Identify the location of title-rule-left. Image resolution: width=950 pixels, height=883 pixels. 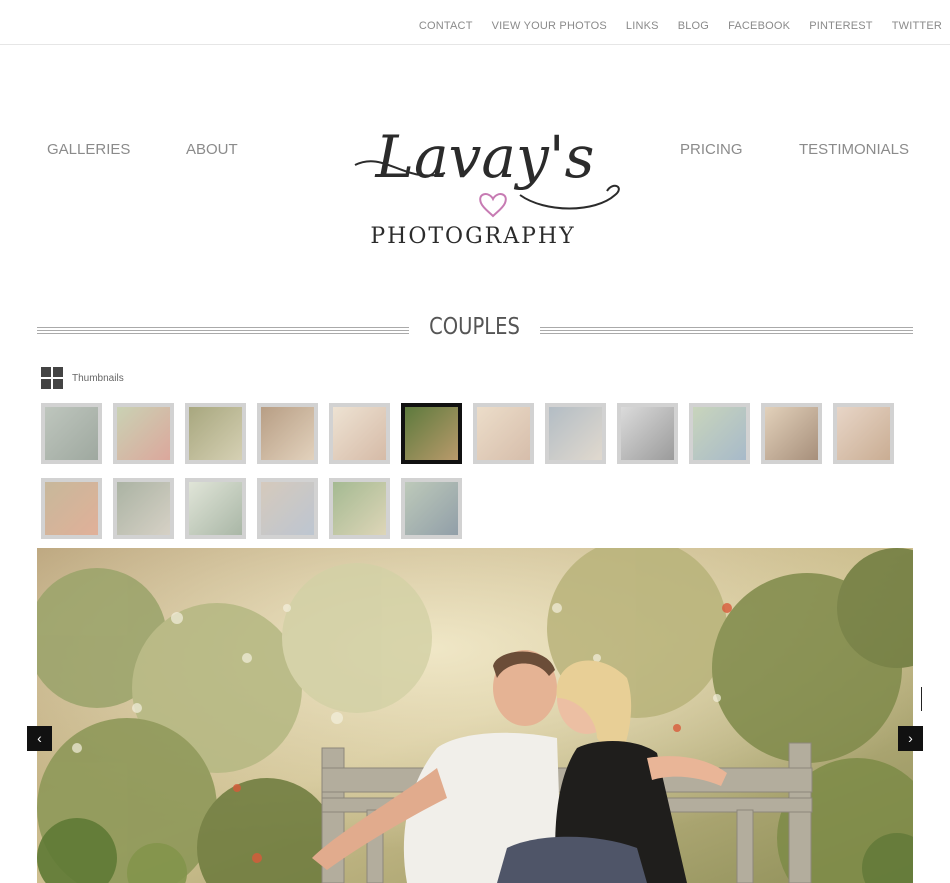
(223, 330).